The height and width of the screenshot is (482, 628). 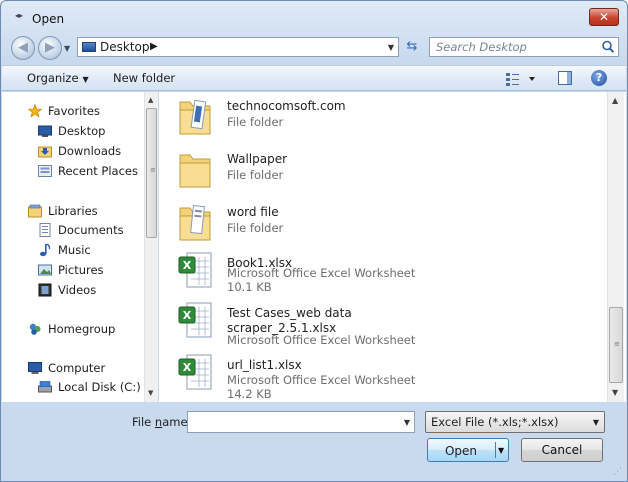 What do you see at coordinates (514, 47) in the screenshot?
I see `search-input` at bounding box center [514, 47].